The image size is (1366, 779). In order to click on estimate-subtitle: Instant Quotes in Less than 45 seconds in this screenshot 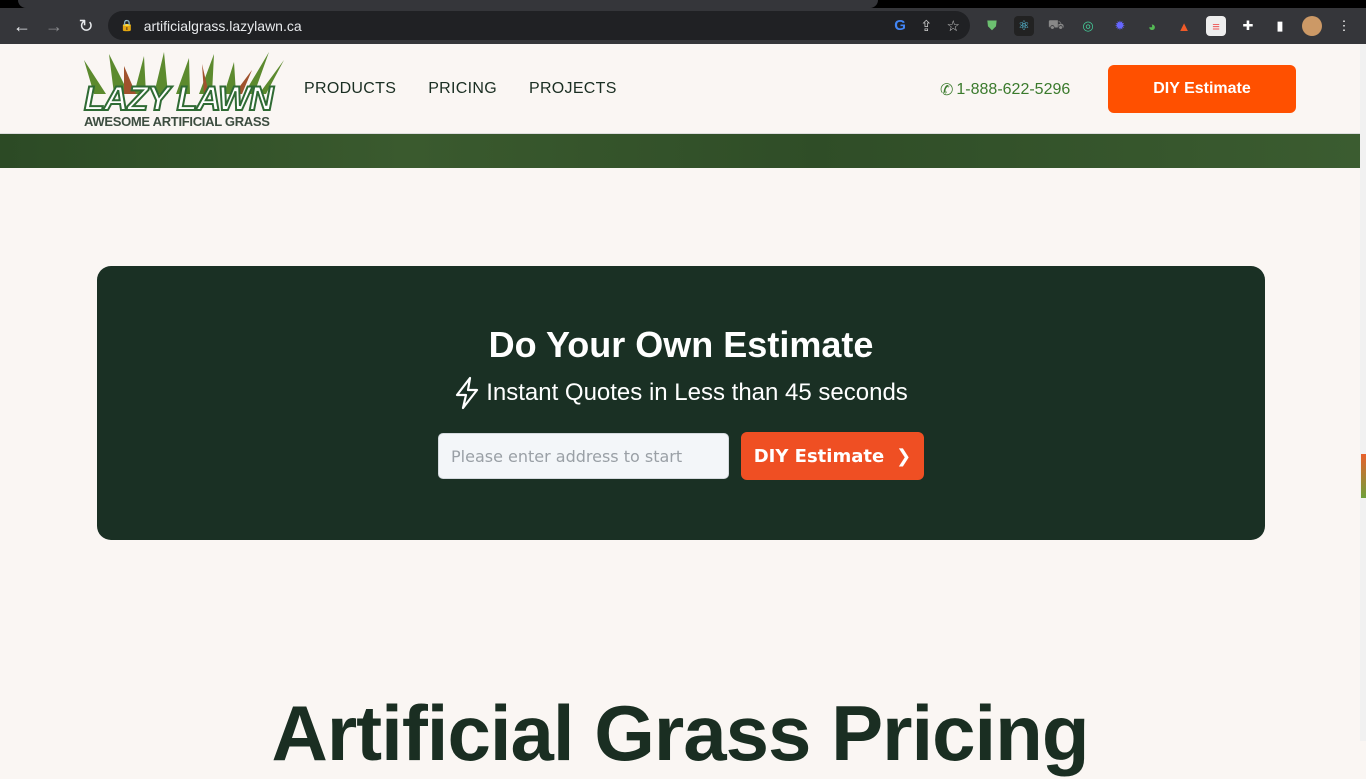, I will do `click(681, 393)`.